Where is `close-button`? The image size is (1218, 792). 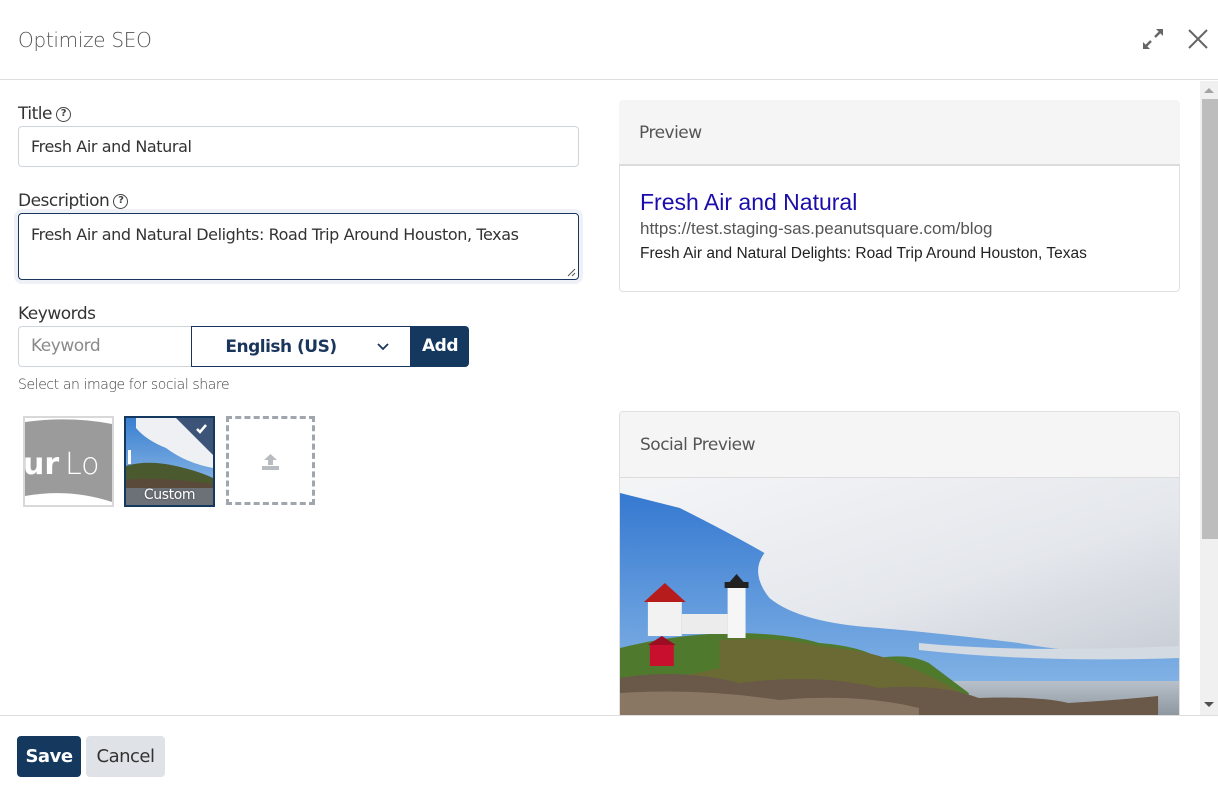
close-button is located at coordinates (1198, 39).